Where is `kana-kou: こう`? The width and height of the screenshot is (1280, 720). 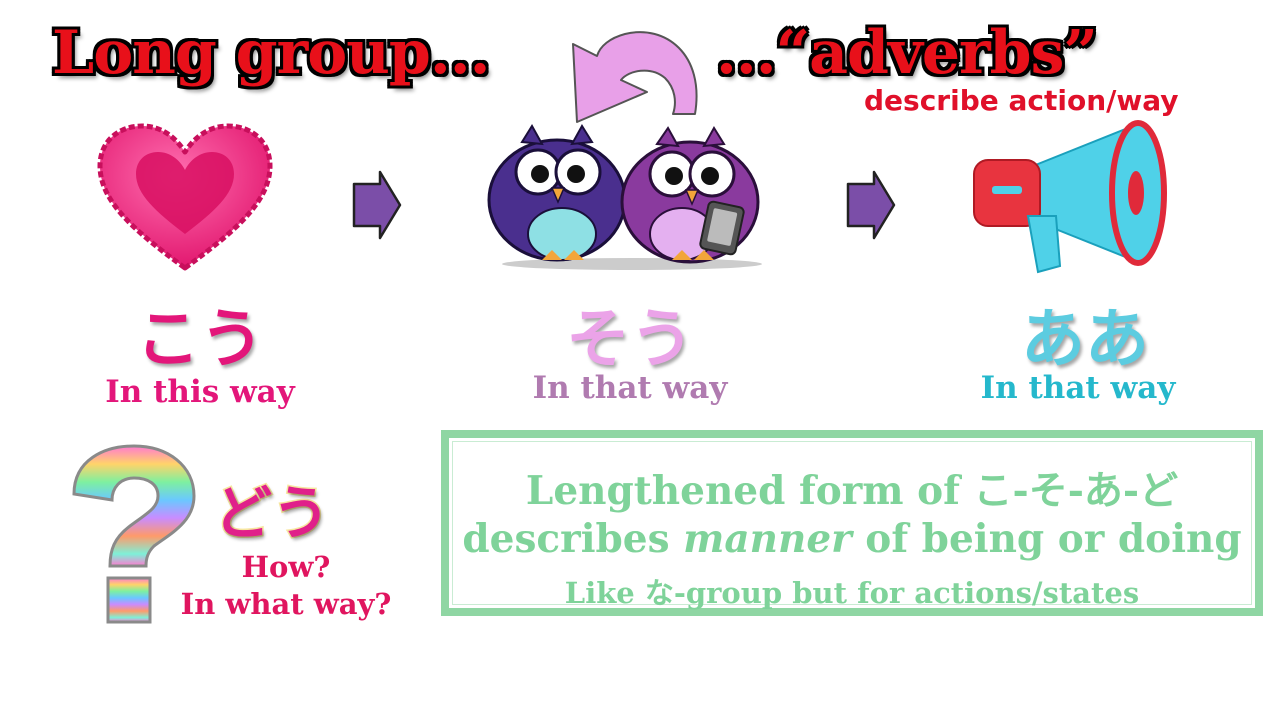
kana-kou: こう is located at coordinates (200, 340).